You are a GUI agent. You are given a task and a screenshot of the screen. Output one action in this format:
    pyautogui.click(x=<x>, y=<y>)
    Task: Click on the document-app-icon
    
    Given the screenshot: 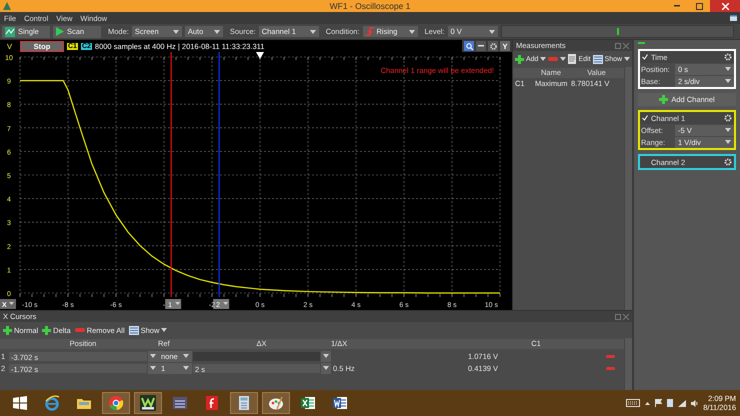 What is the action you would take?
    pyautogui.click(x=340, y=403)
    